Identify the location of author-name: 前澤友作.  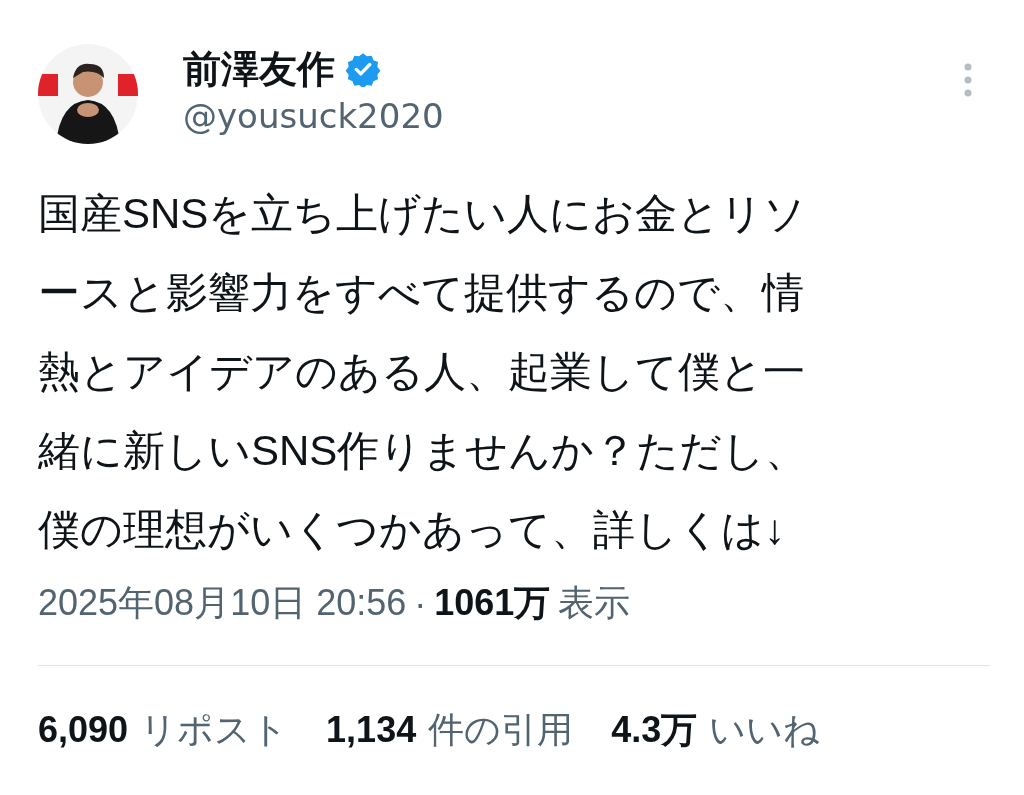
(259, 69).